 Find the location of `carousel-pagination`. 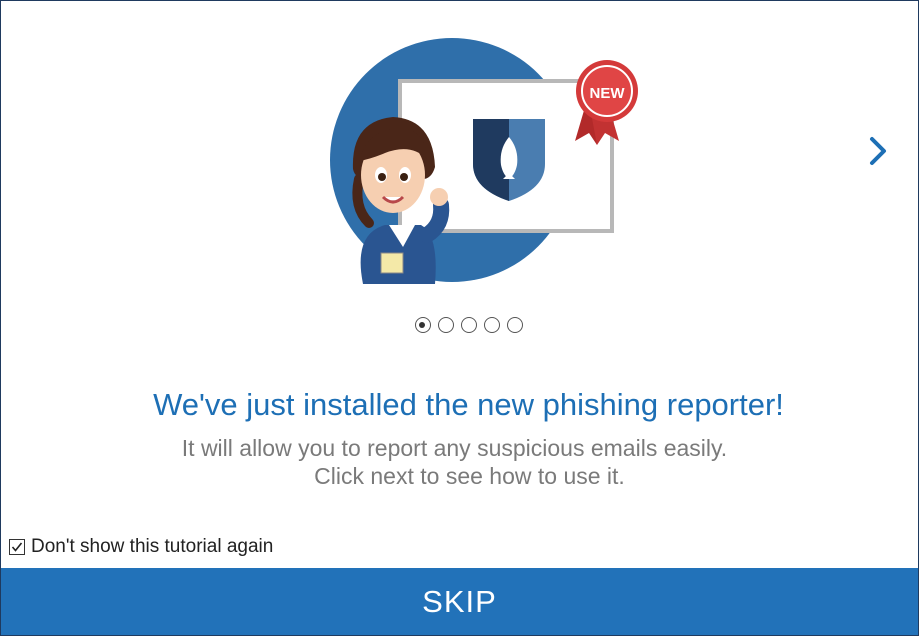

carousel-pagination is located at coordinates (459, 325).